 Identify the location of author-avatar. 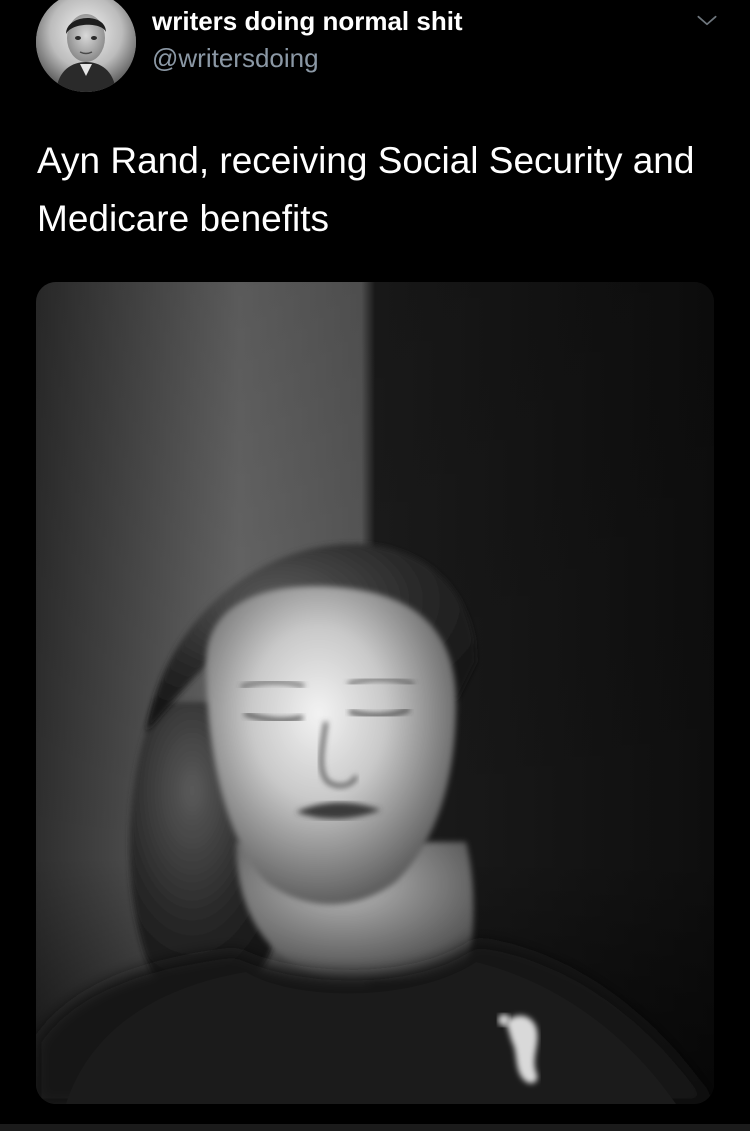
(86, 46).